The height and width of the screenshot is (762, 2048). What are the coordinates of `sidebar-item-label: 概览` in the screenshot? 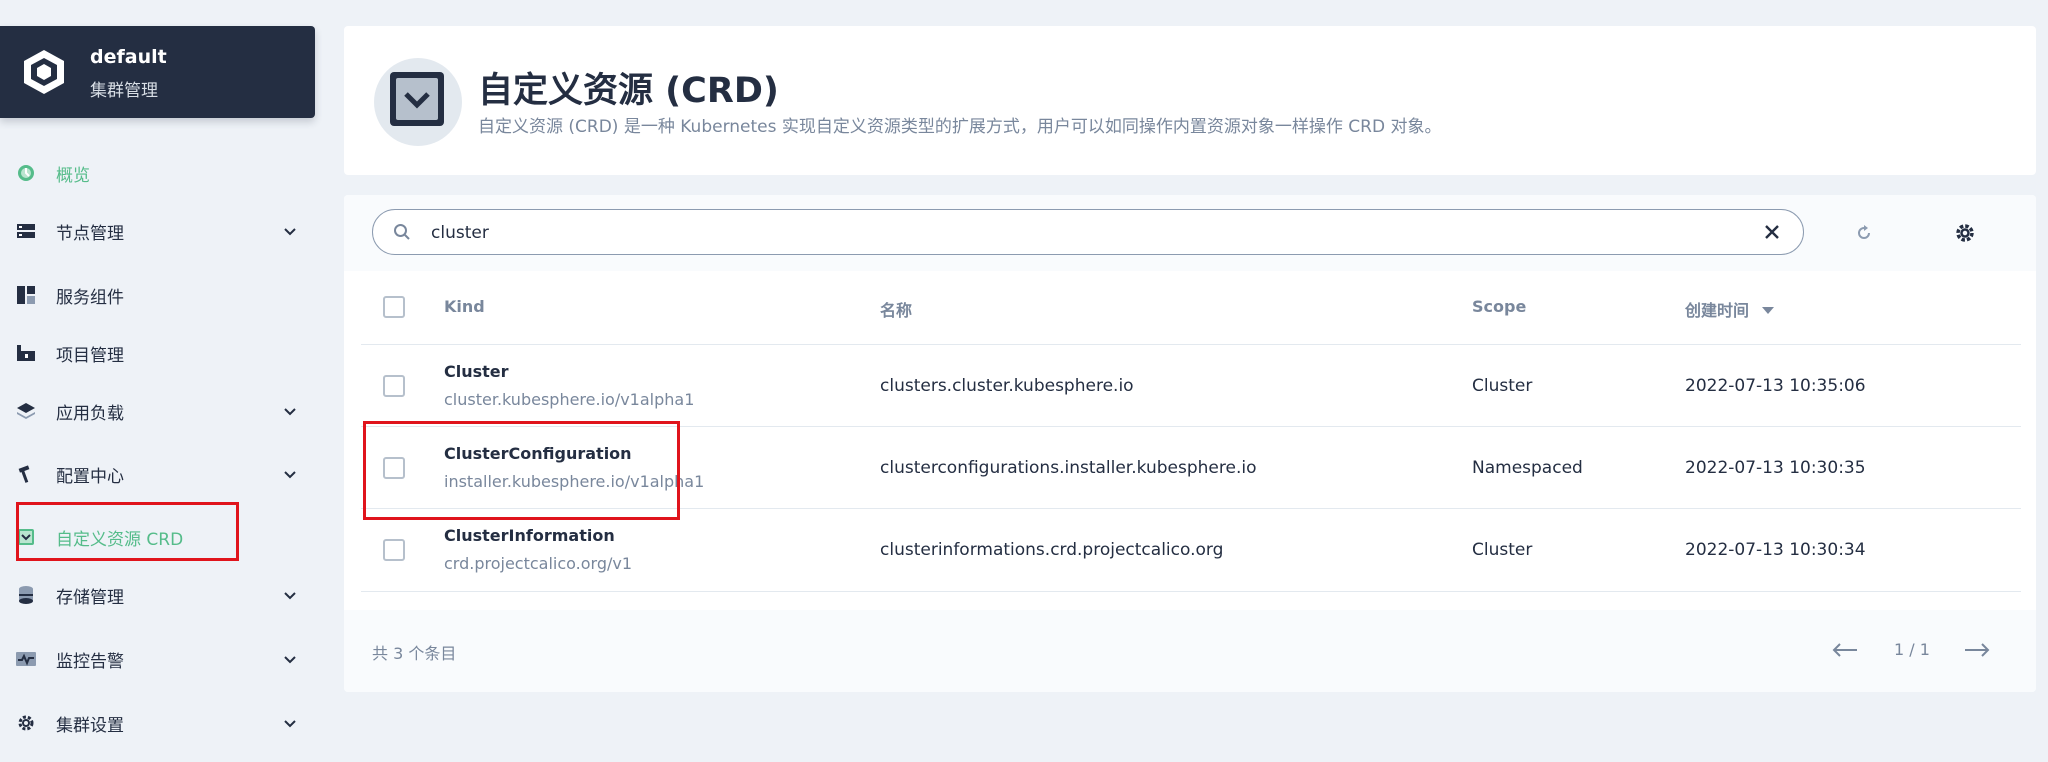 It's located at (73, 175).